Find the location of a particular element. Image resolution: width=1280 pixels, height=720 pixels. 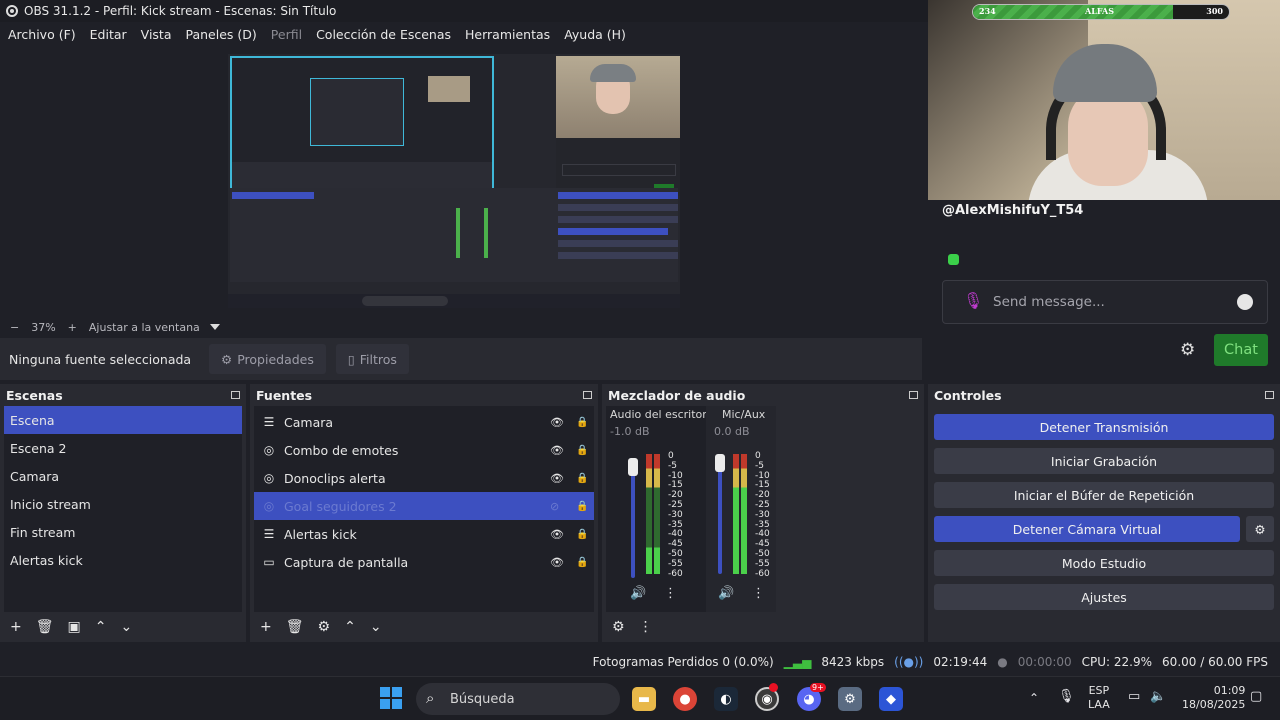

scene-filters-icon: ▣ is located at coordinates (74, 627).